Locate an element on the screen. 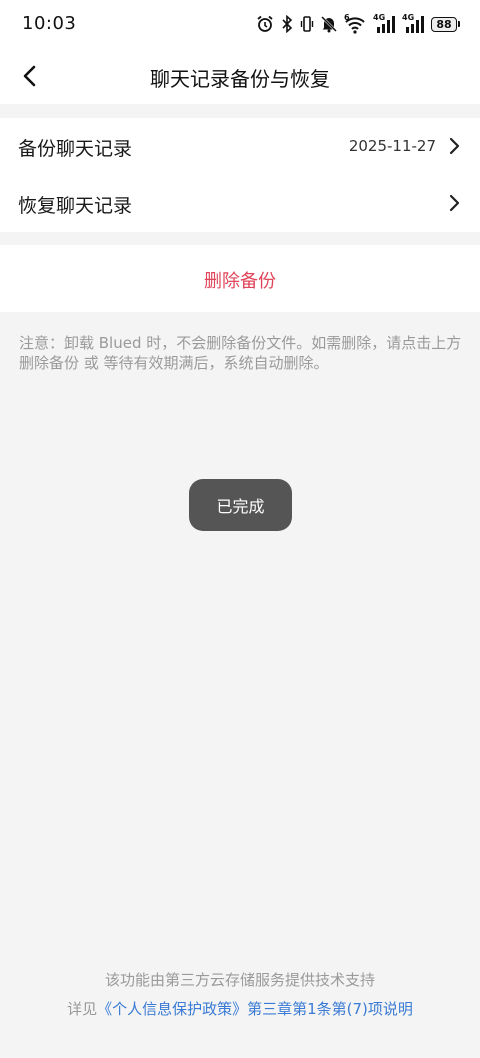 The width and height of the screenshot is (480, 1058). backup-date: 2025-11-27 is located at coordinates (392, 146).